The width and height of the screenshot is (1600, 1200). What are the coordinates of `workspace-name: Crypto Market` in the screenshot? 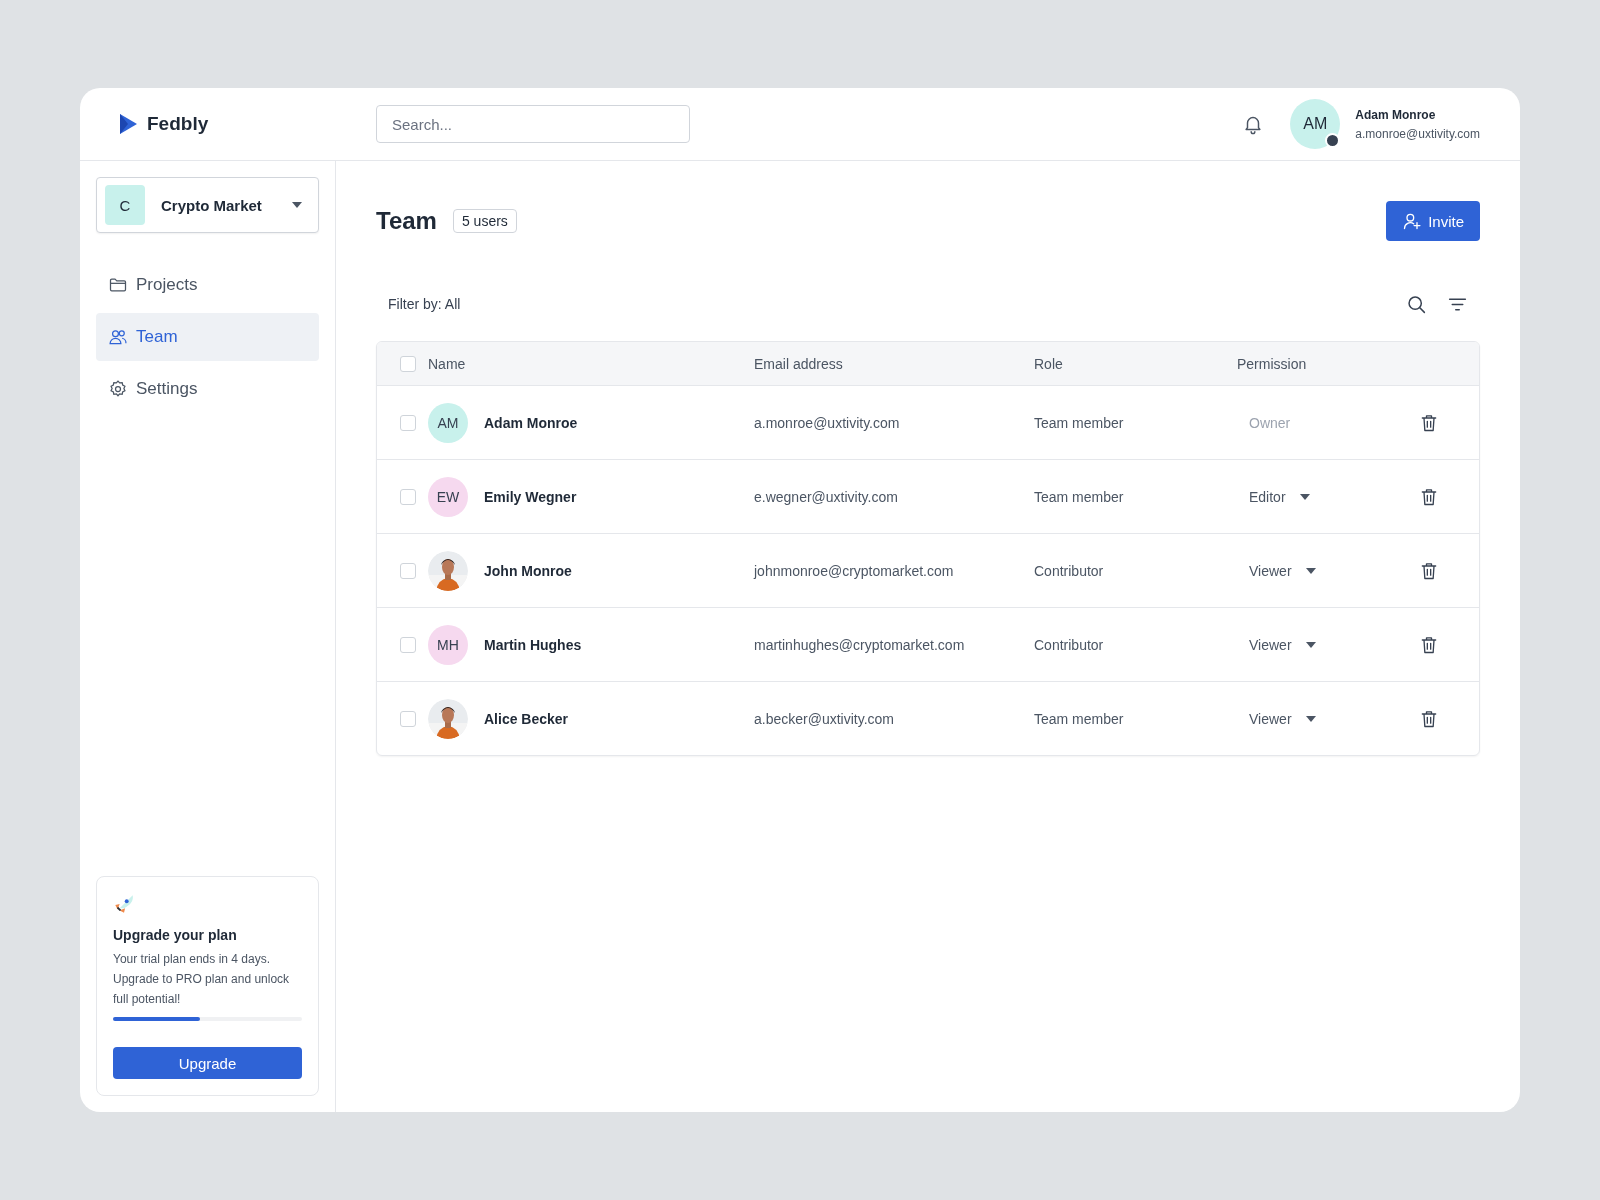 It's located at (212, 205).